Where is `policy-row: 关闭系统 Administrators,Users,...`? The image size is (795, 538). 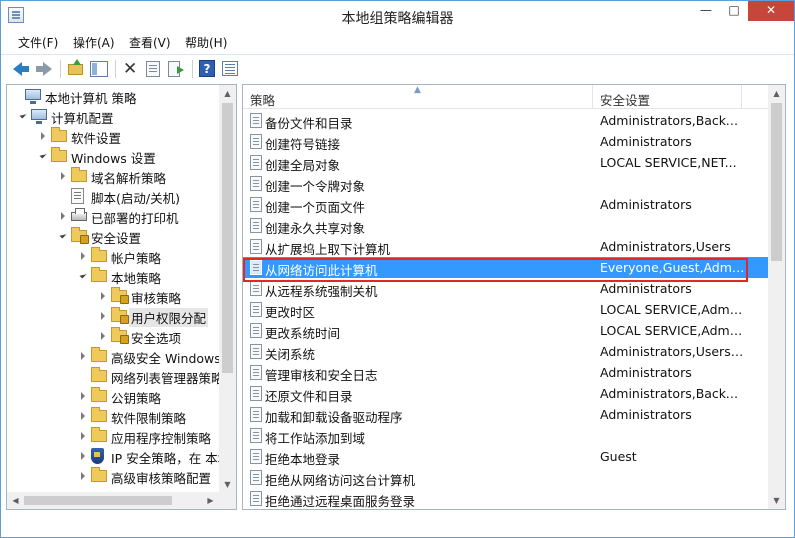 policy-row: 关闭系统 Administrators,Users,... is located at coordinates (505, 351).